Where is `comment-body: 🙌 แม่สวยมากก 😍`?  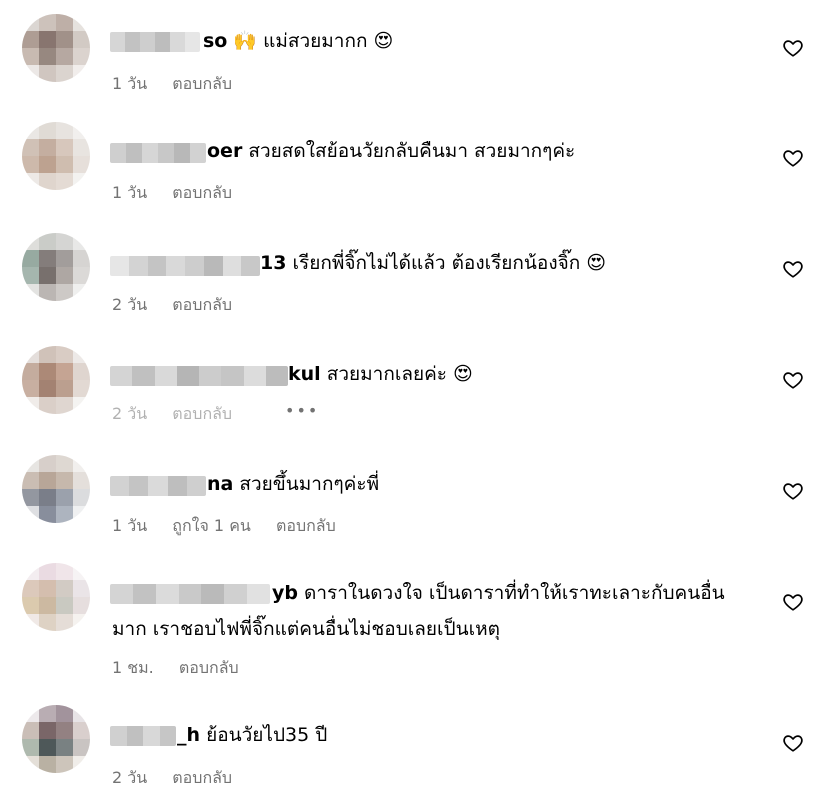 comment-body: 🙌 แม่สวยมากก 😍 is located at coordinates (313, 41).